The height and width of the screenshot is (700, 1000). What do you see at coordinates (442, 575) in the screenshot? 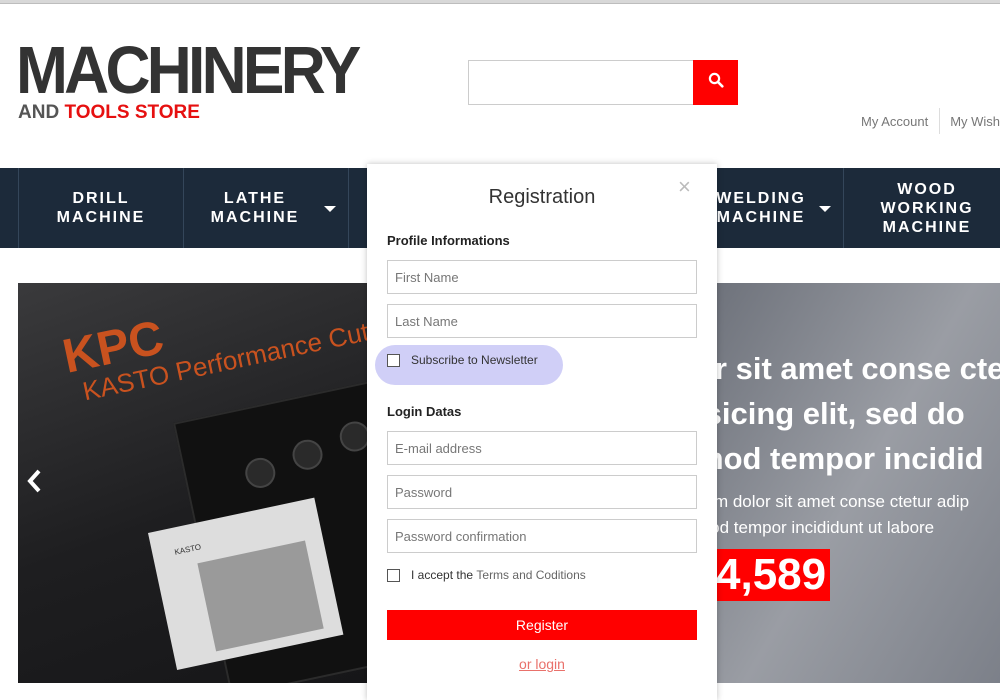
I see `terms-label: I accept the` at bounding box center [442, 575].